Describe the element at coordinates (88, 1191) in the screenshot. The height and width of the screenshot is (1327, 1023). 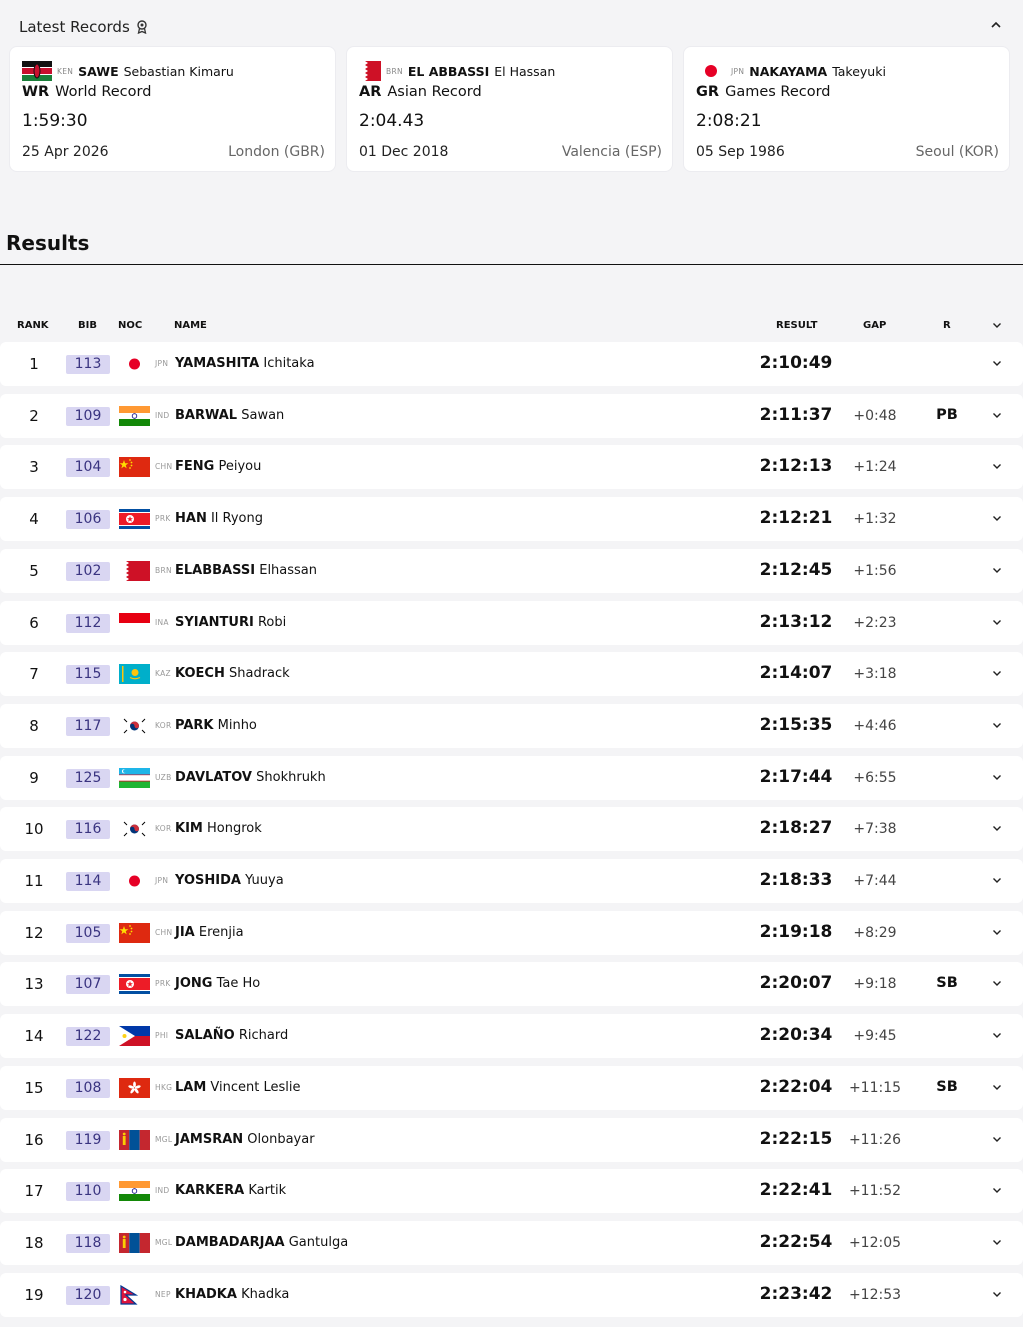
I see `row-bib: 110` at that location.